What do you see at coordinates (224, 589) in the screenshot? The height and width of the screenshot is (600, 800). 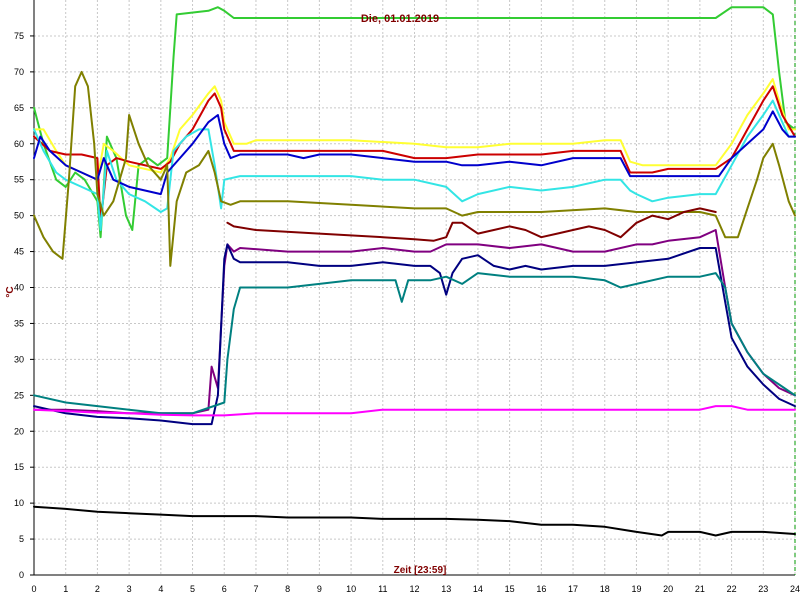 I see `x-tick-label: 6` at bounding box center [224, 589].